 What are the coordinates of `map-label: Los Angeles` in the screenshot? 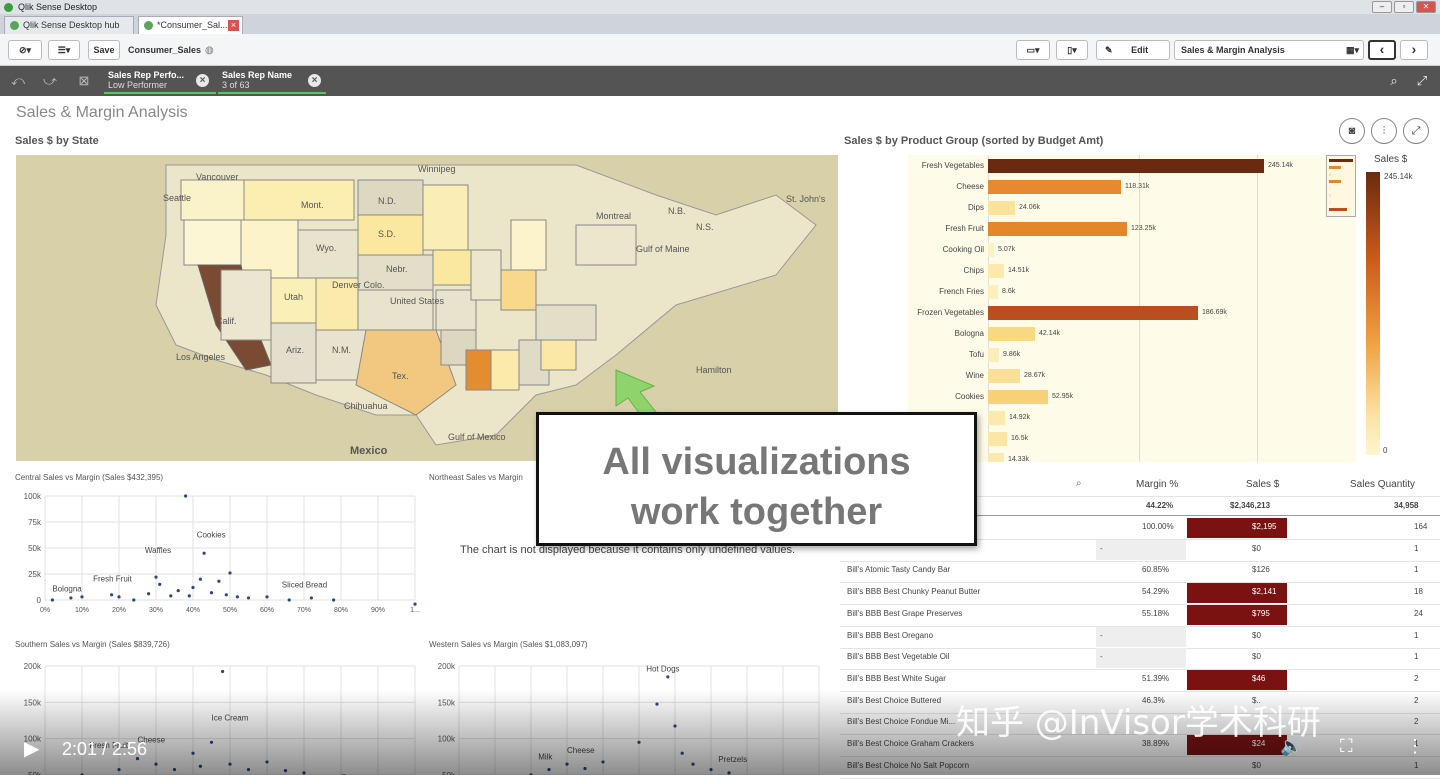 It's located at (201, 357).